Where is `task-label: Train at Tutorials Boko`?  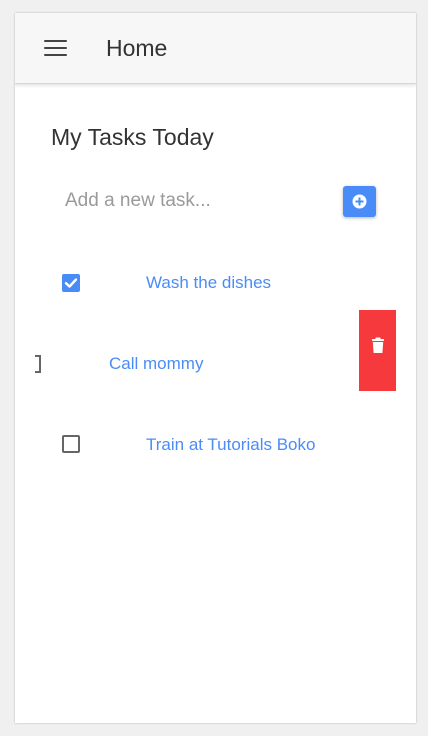 task-label: Train at Tutorials Boko is located at coordinates (230, 445).